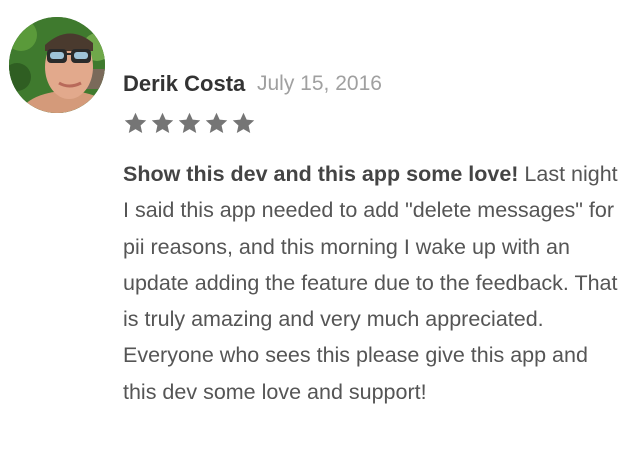 This screenshot has width=632, height=464. What do you see at coordinates (184, 84) in the screenshot?
I see `author-name: Derik Costa` at bounding box center [184, 84].